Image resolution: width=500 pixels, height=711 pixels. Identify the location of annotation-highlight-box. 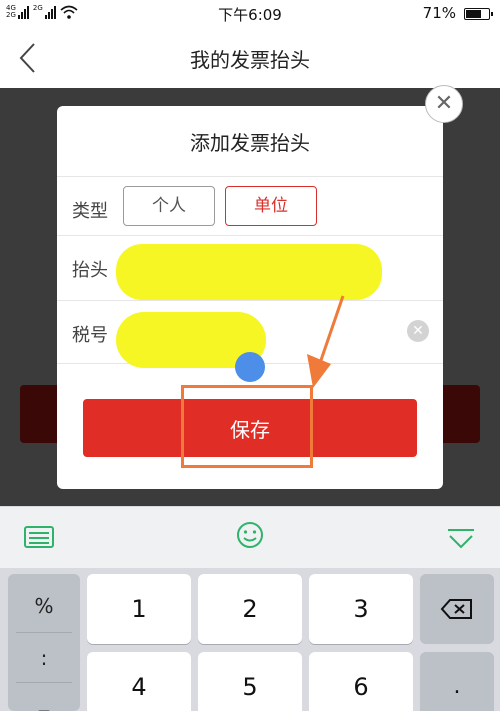
(247, 426).